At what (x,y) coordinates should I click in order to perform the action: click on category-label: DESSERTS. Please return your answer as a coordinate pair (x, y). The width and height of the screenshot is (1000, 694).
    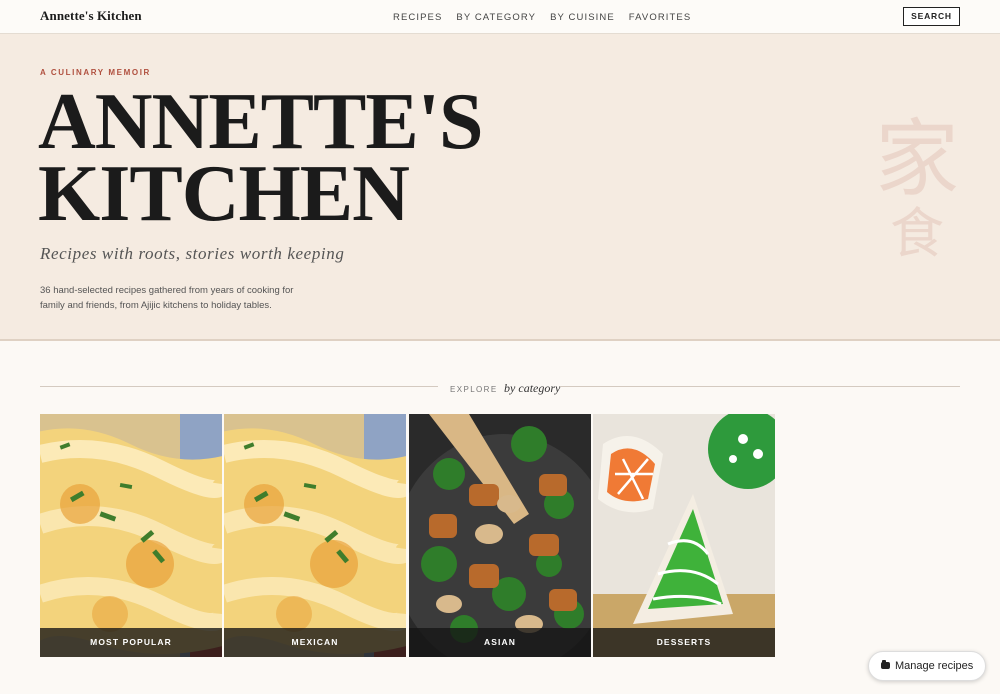
    Looking at the image, I should click on (684, 642).